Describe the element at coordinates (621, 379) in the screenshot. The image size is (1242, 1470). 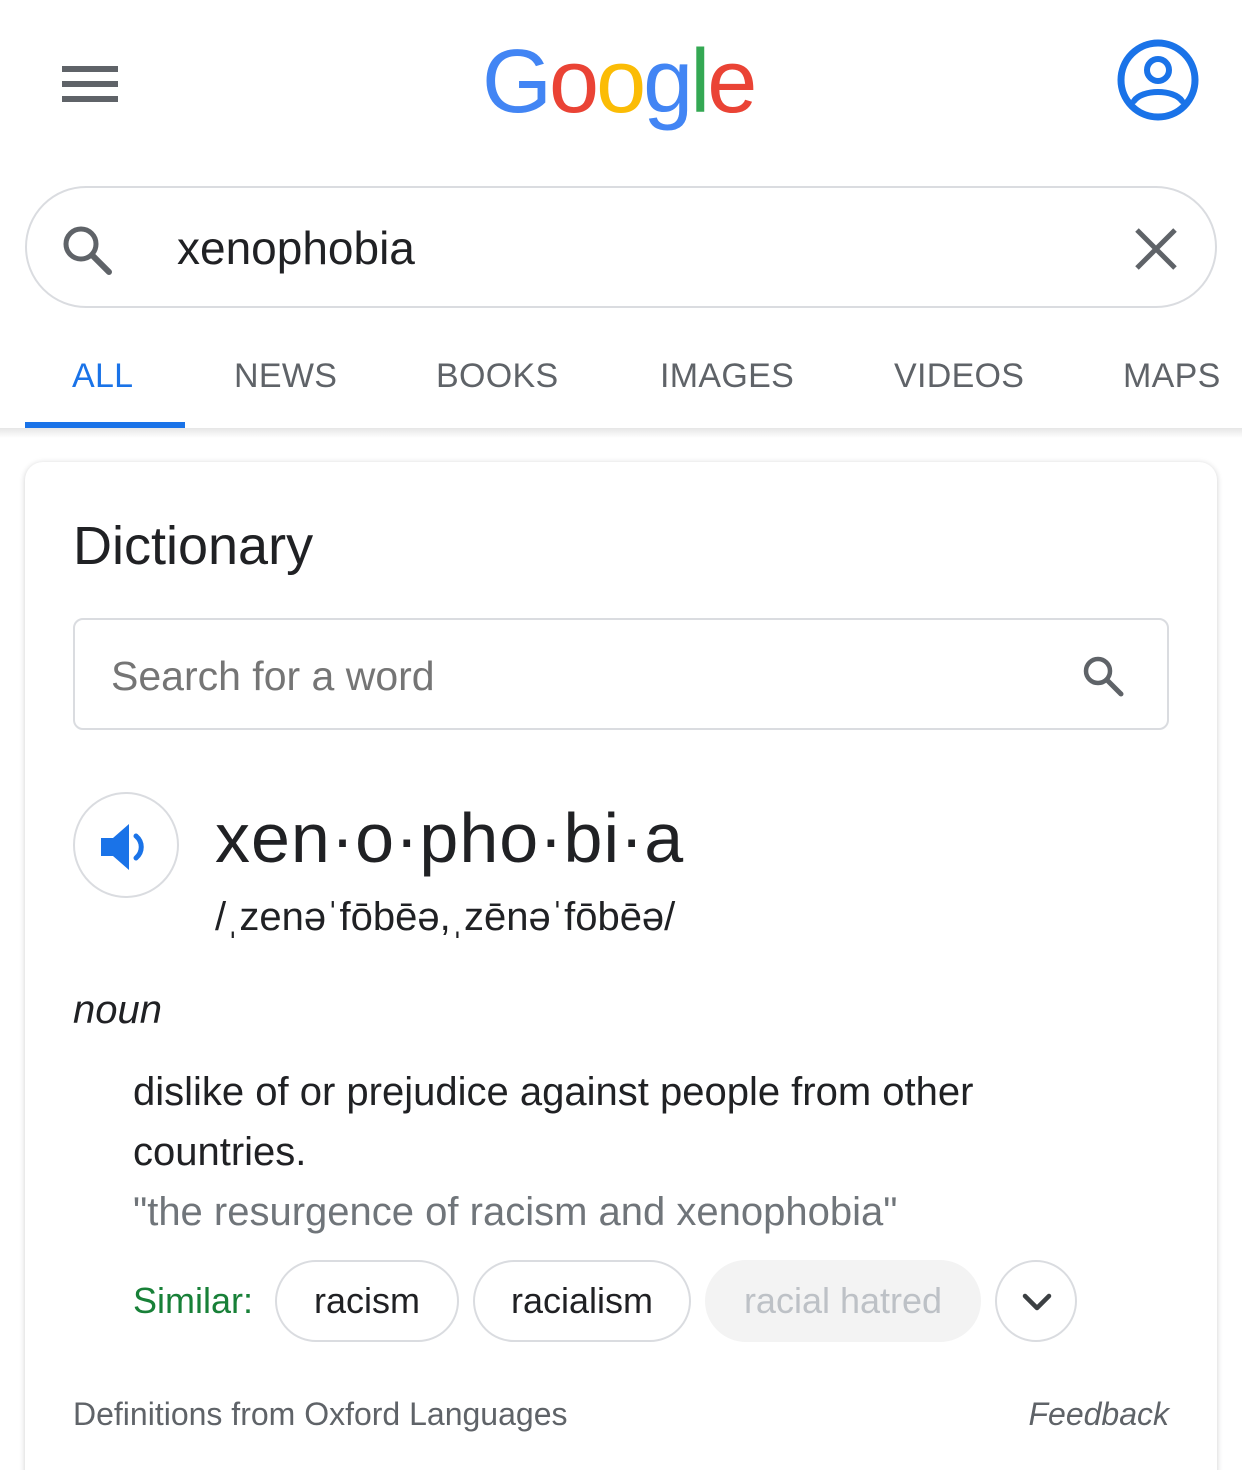
I see `search-tabs: ALL NEWS BOOKS IMAGES VIDEOS MAPS` at that location.